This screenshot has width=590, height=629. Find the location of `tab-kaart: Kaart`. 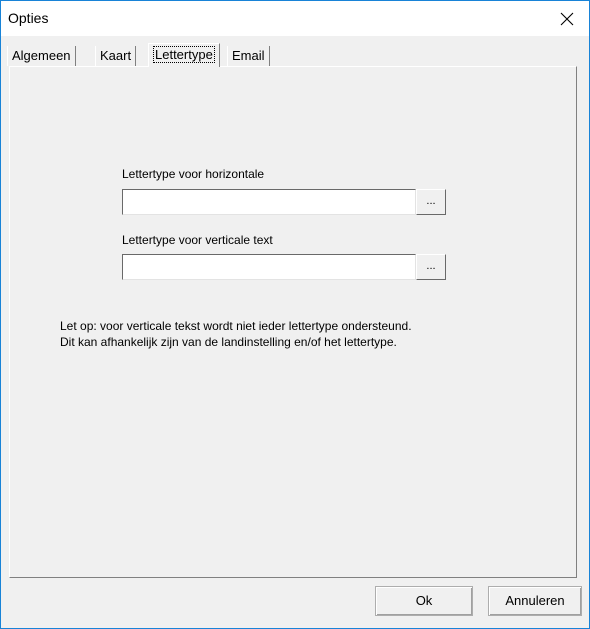

tab-kaart: Kaart is located at coordinates (116, 56).